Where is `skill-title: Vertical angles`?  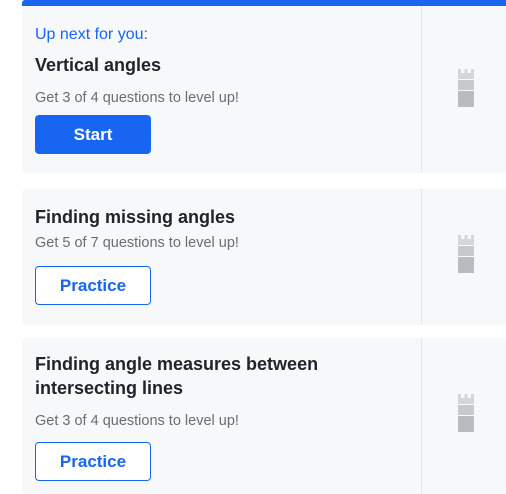 skill-title: Vertical angles is located at coordinates (98, 65).